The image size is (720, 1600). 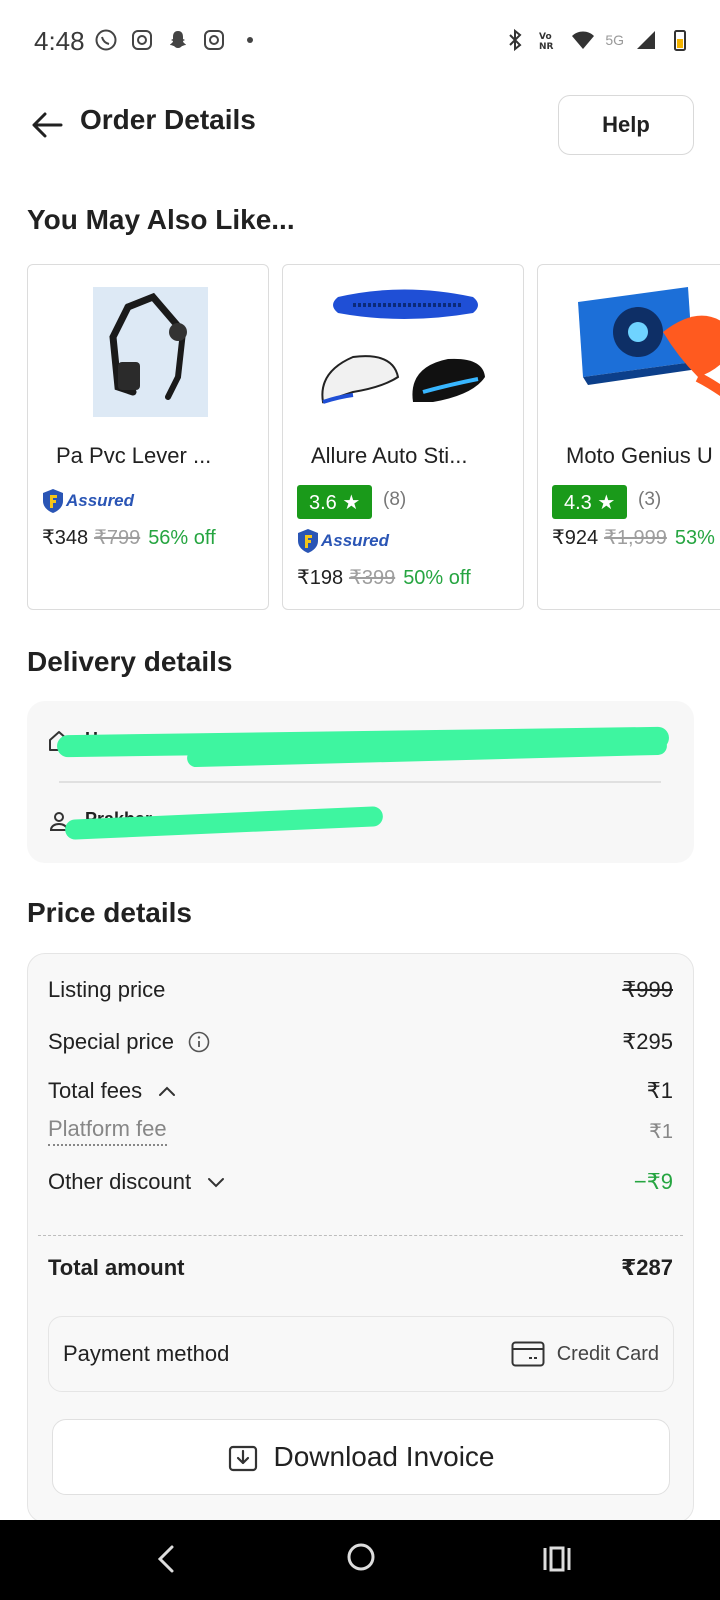 I want to click on notification-icons, so click(x=178, y=40).